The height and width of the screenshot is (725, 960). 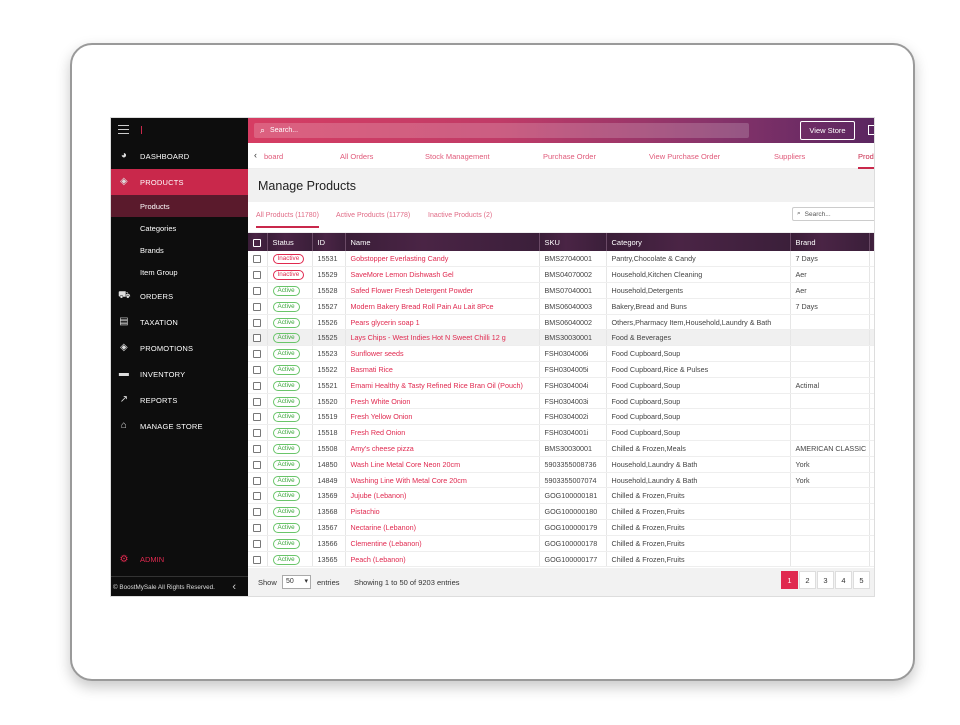 What do you see at coordinates (442, 464) in the screenshot?
I see `product-name-link: Wash Line Metal Core Neon 20cm` at bounding box center [442, 464].